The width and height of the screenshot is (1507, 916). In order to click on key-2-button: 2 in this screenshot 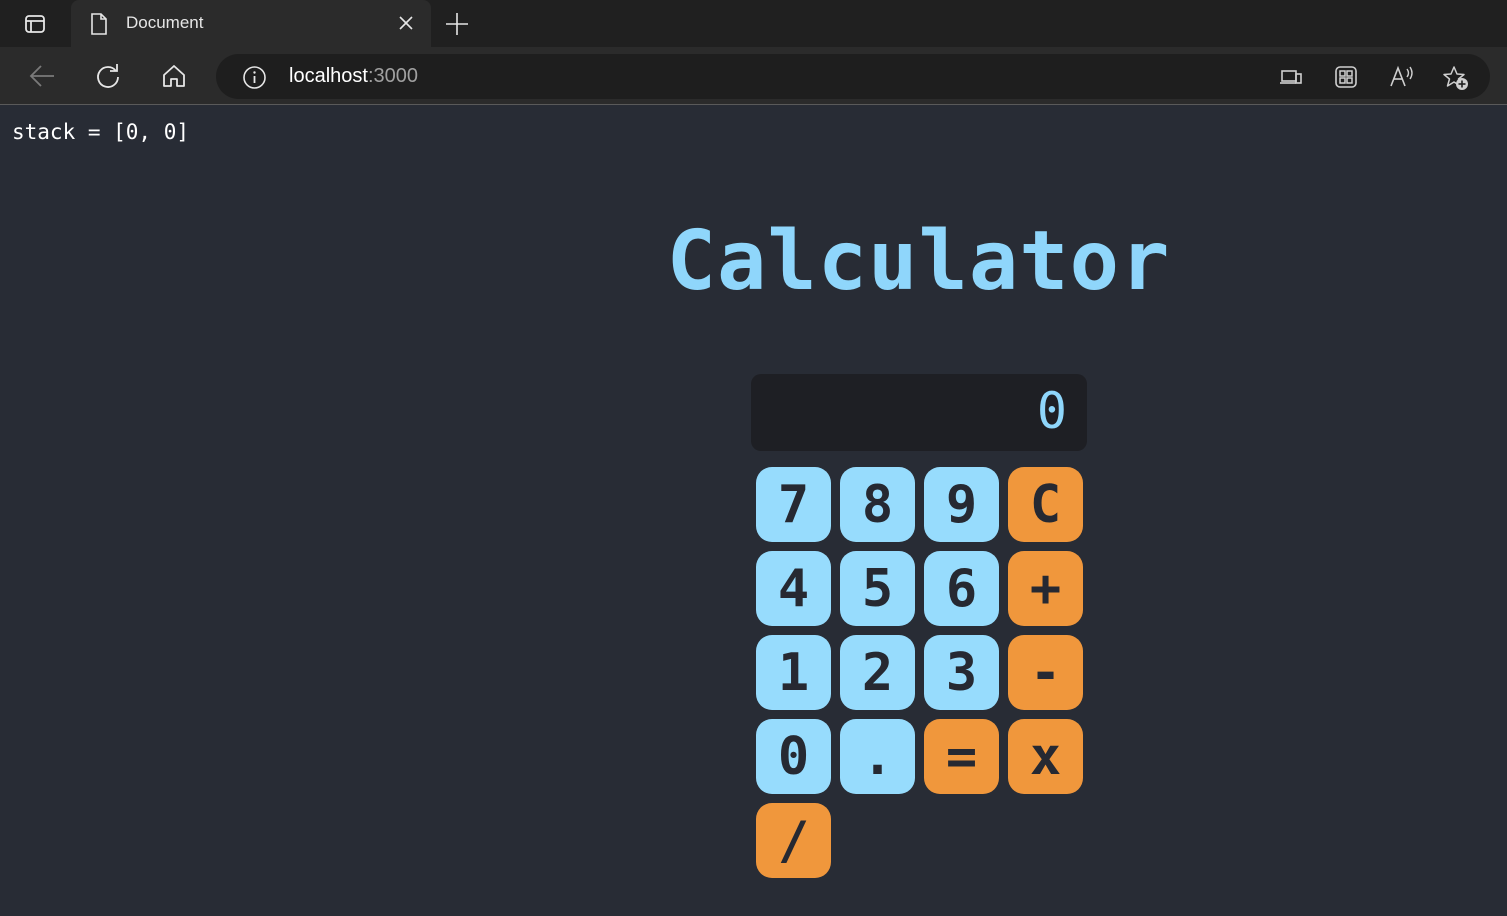, I will do `click(877, 672)`.